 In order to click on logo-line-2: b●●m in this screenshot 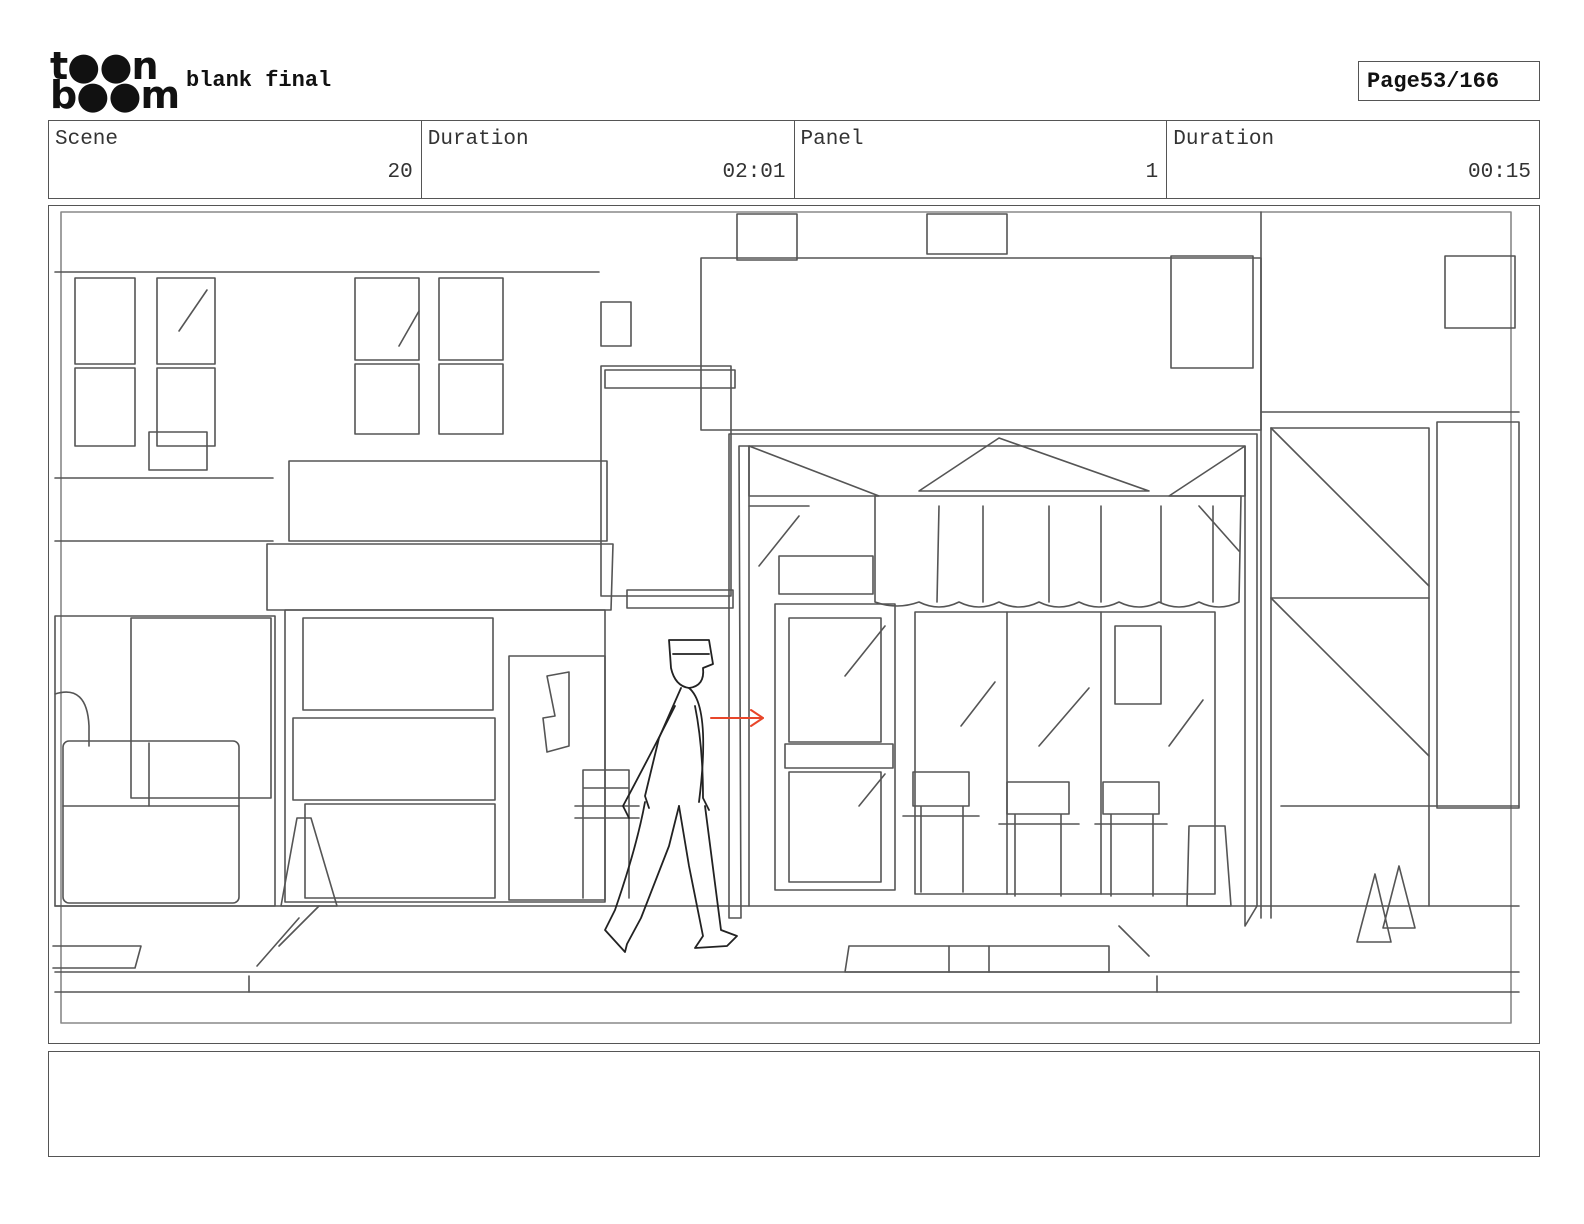, I will do `click(115, 95)`.